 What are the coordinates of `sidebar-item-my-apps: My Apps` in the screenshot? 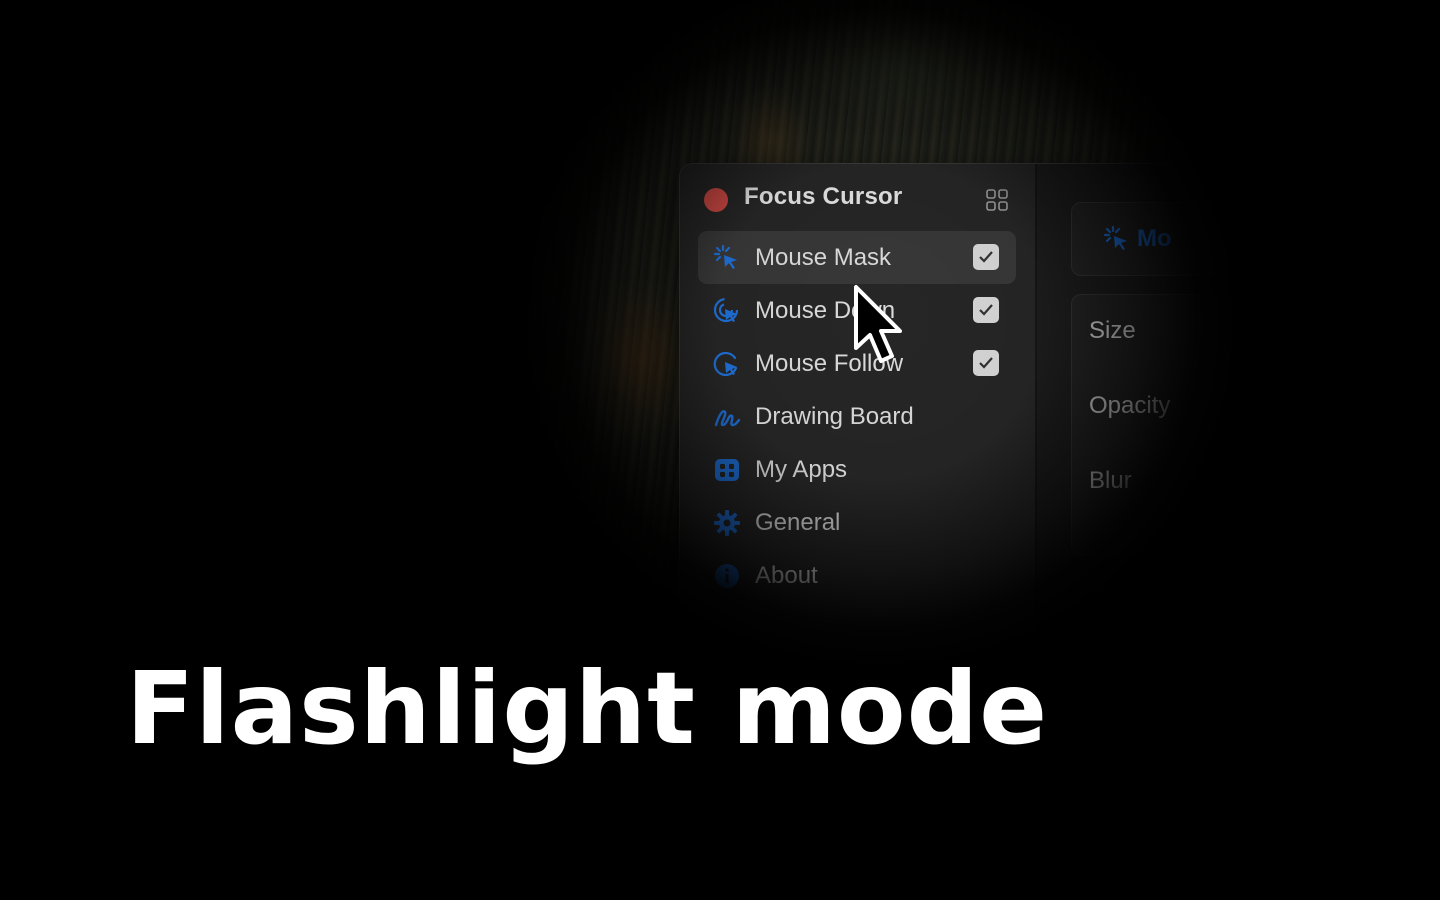 It's located at (857, 469).